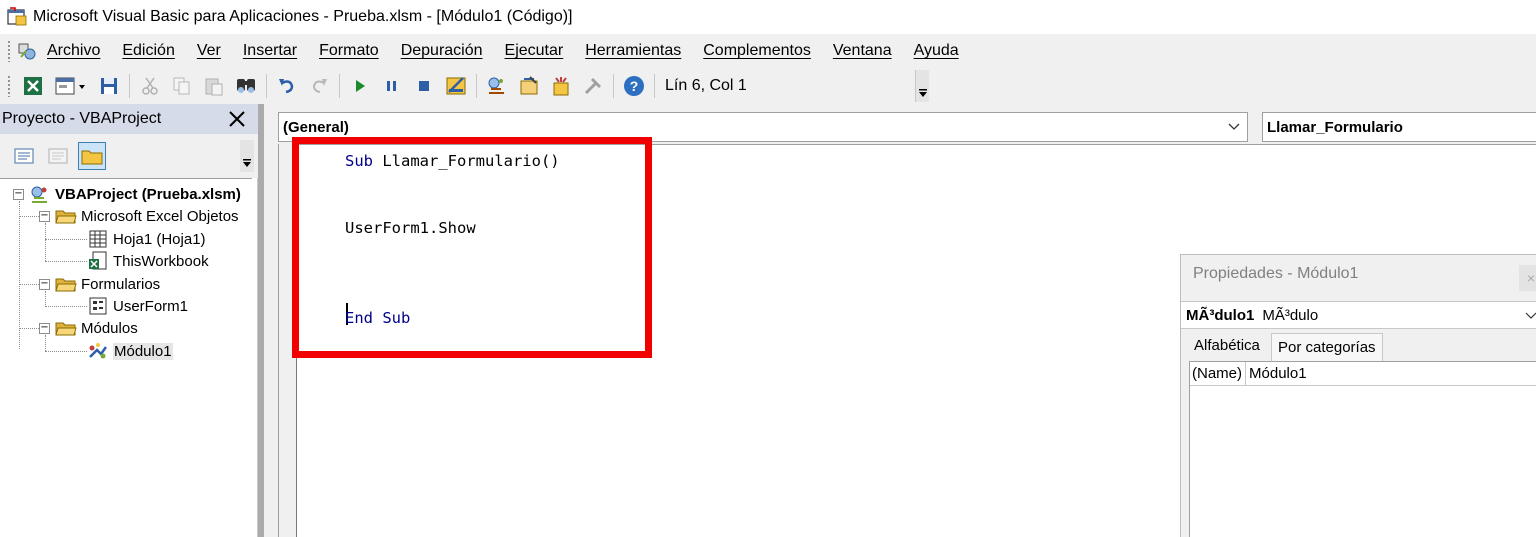 This screenshot has height=537, width=1536. What do you see at coordinates (633, 51) in the screenshot?
I see `menu-herramientas: Herramientas` at bounding box center [633, 51].